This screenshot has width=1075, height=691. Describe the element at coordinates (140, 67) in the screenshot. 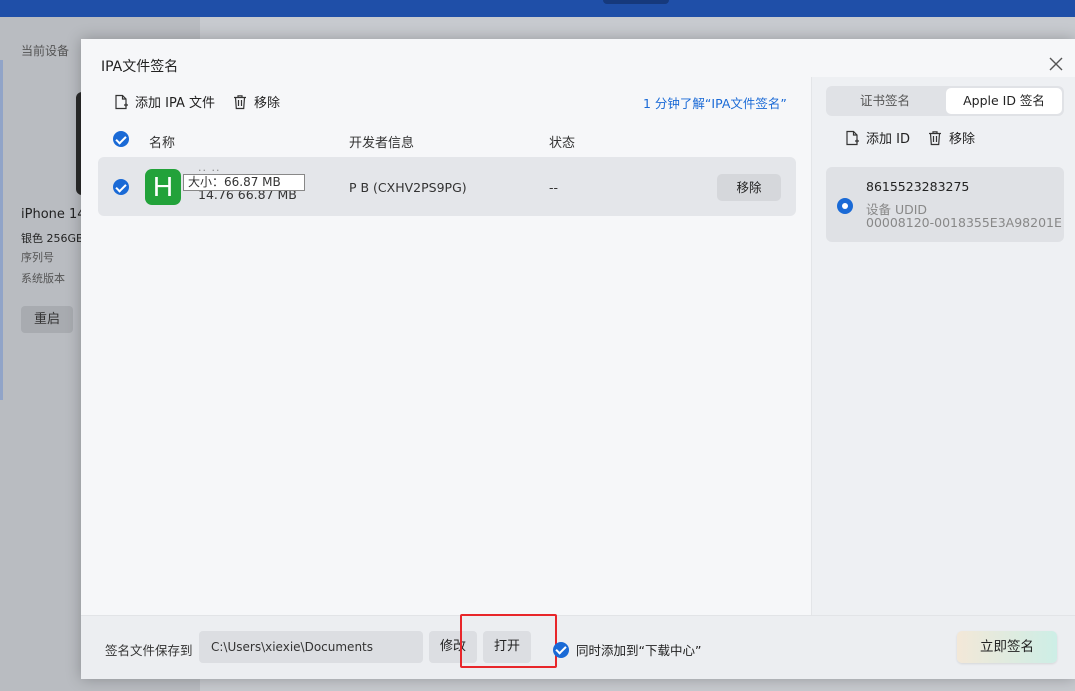

I see `dialog-title: IPA文件签名` at that location.